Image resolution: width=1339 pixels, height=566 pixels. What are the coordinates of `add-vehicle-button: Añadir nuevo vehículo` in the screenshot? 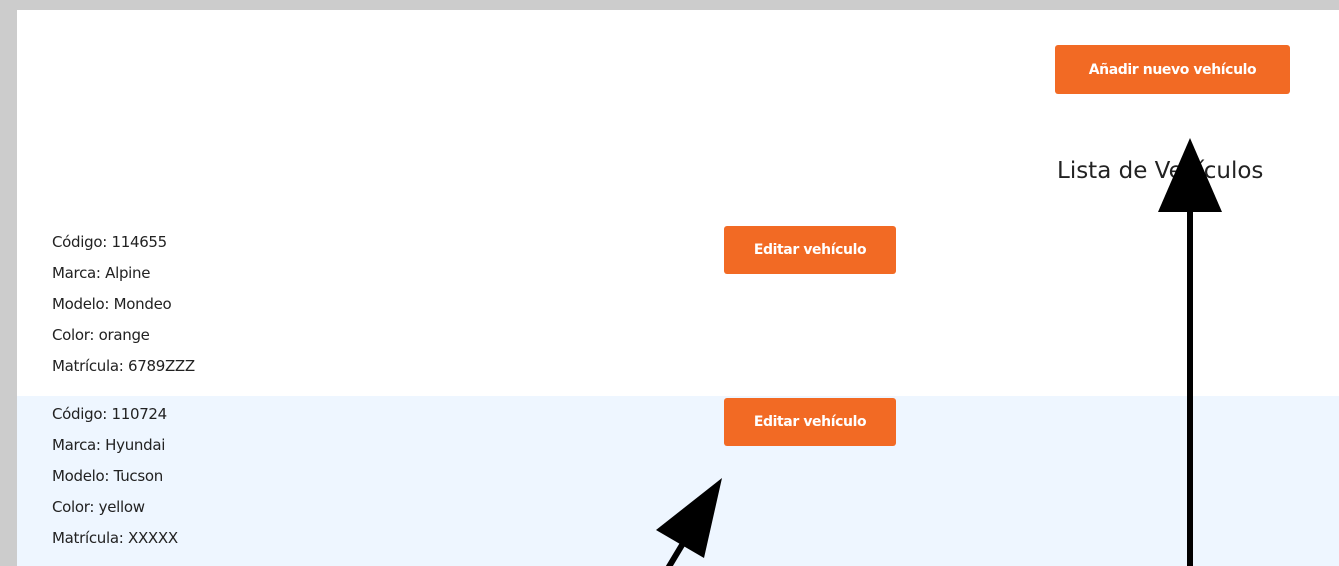 It's located at (1172, 69).